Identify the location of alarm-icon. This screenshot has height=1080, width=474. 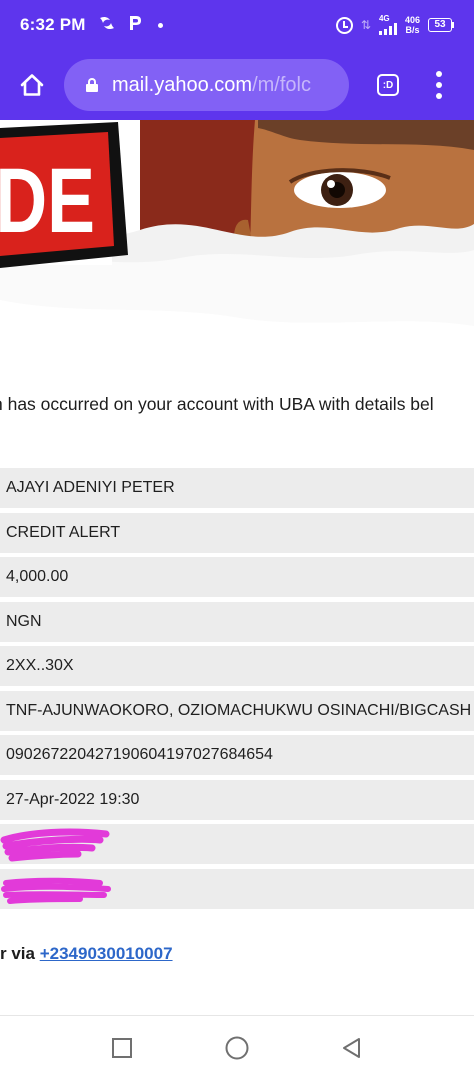
(344, 25).